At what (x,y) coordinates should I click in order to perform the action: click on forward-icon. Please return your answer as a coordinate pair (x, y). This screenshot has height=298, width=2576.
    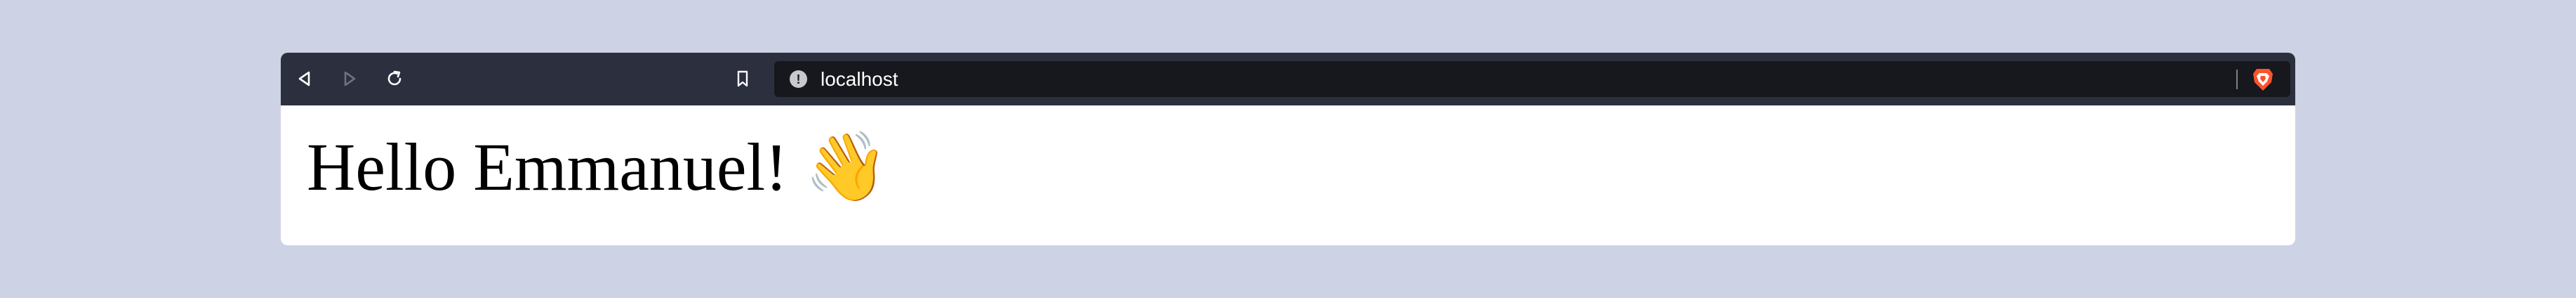
    Looking at the image, I should click on (350, 78).